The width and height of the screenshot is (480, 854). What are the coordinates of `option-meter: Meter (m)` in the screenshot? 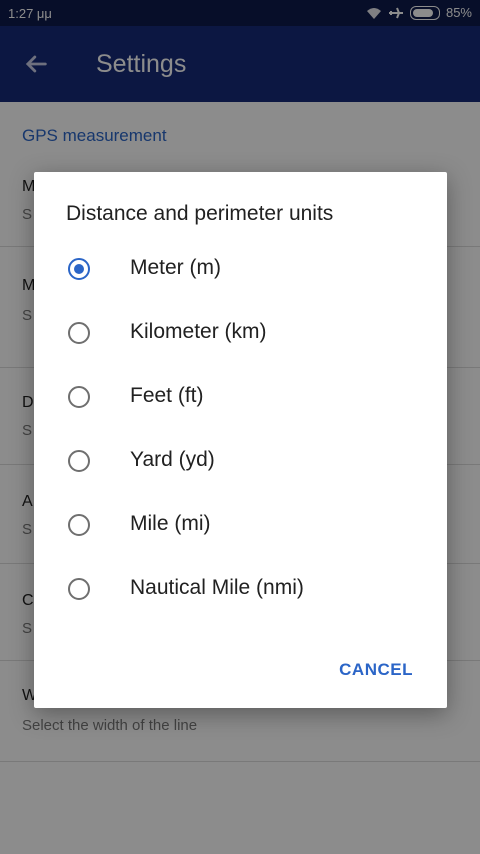 It's located at (240, 272).